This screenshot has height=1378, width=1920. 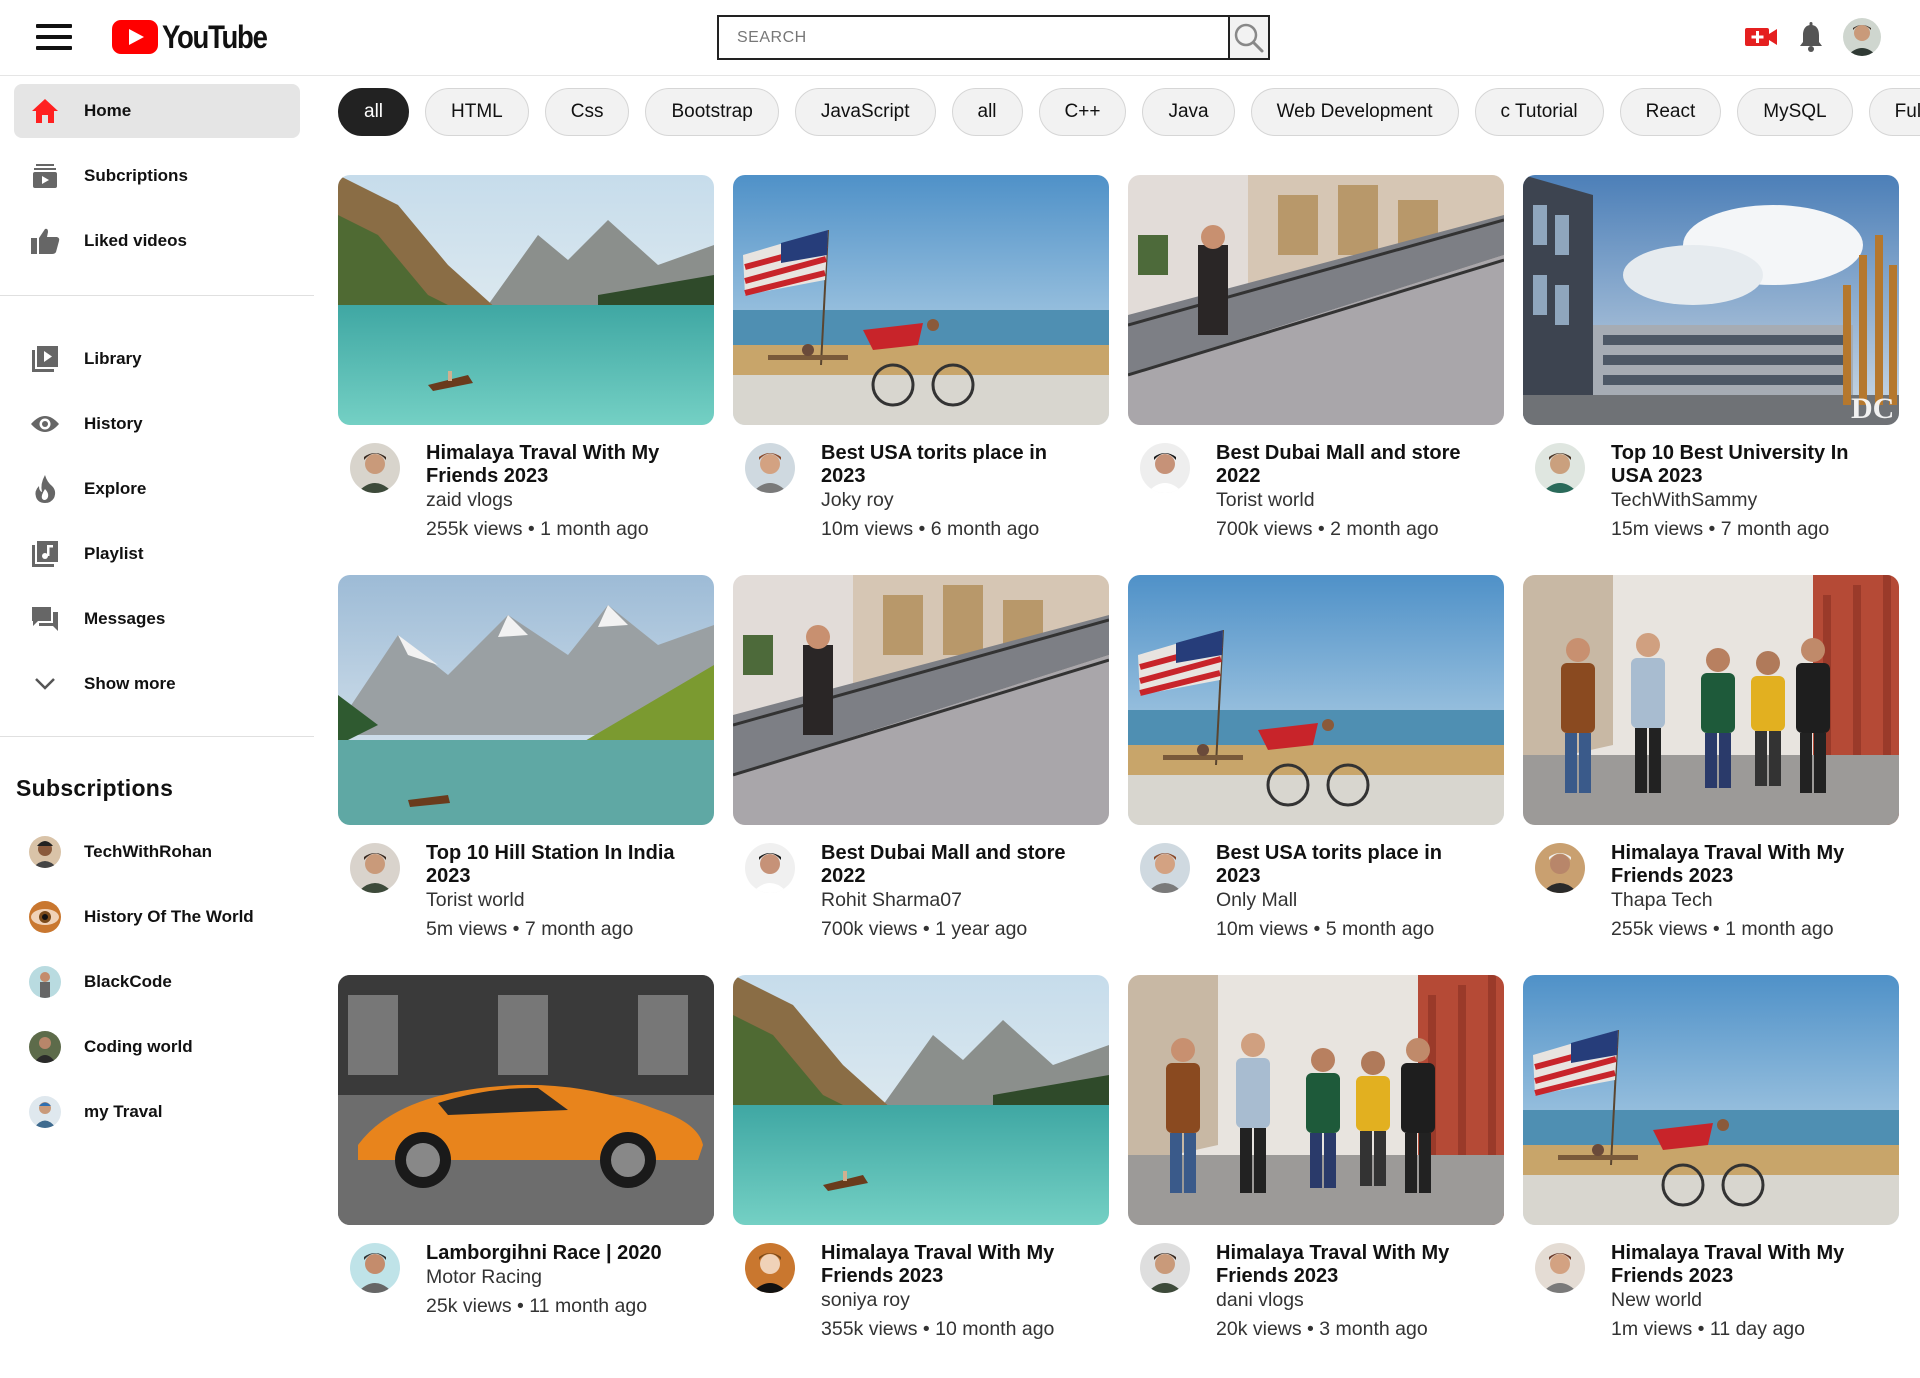 I want to click on video-thumbnail: DC, so click(x=1711, y=300).